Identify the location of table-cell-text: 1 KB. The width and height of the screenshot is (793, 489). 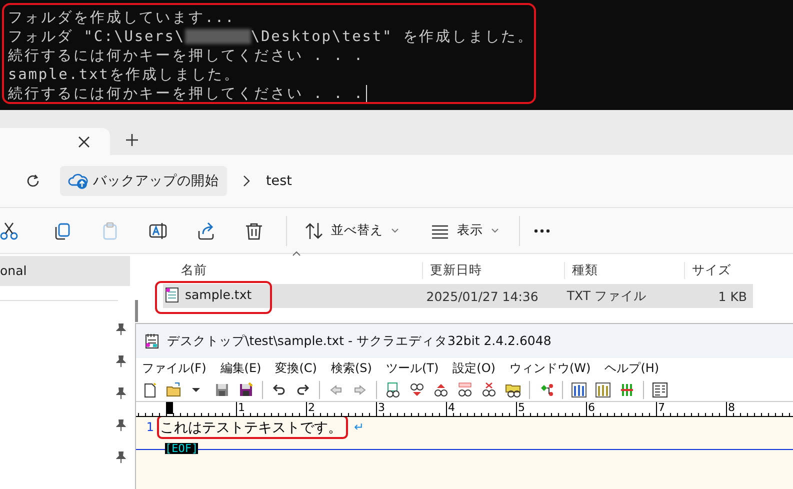
(732, 296).